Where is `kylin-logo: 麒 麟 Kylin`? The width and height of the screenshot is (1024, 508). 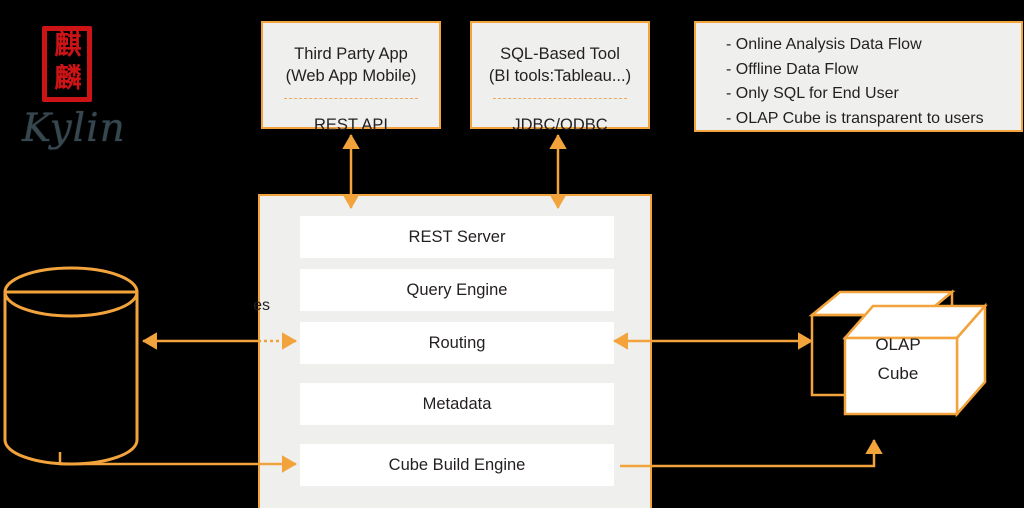
kylin-logo: 麒 麟 Kylin is located at coordinates (83, 100).